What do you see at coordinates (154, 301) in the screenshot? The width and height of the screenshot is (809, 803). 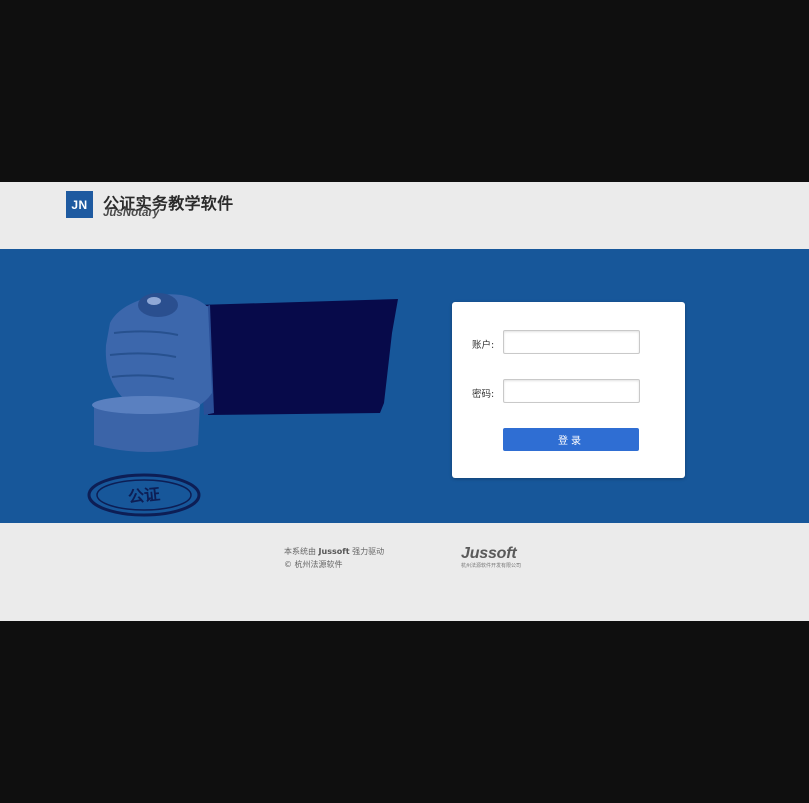 I see `stamp-knob-highlight` at bounding box center [154, 301].